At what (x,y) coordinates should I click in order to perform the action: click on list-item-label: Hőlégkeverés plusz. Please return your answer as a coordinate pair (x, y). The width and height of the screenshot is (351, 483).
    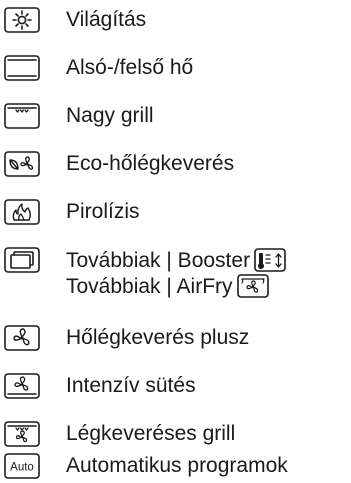
    Looking at the image, I should click on (158, 337).